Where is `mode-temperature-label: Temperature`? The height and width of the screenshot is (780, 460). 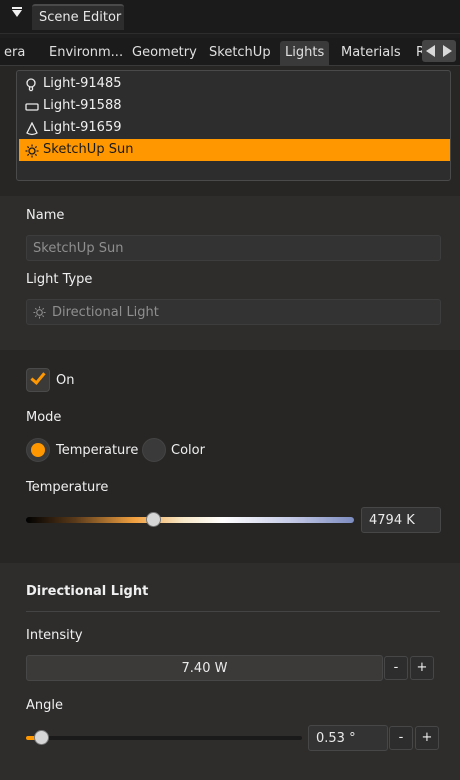 mode-temperature-label: Temperature is located at coordinates (97, 450).